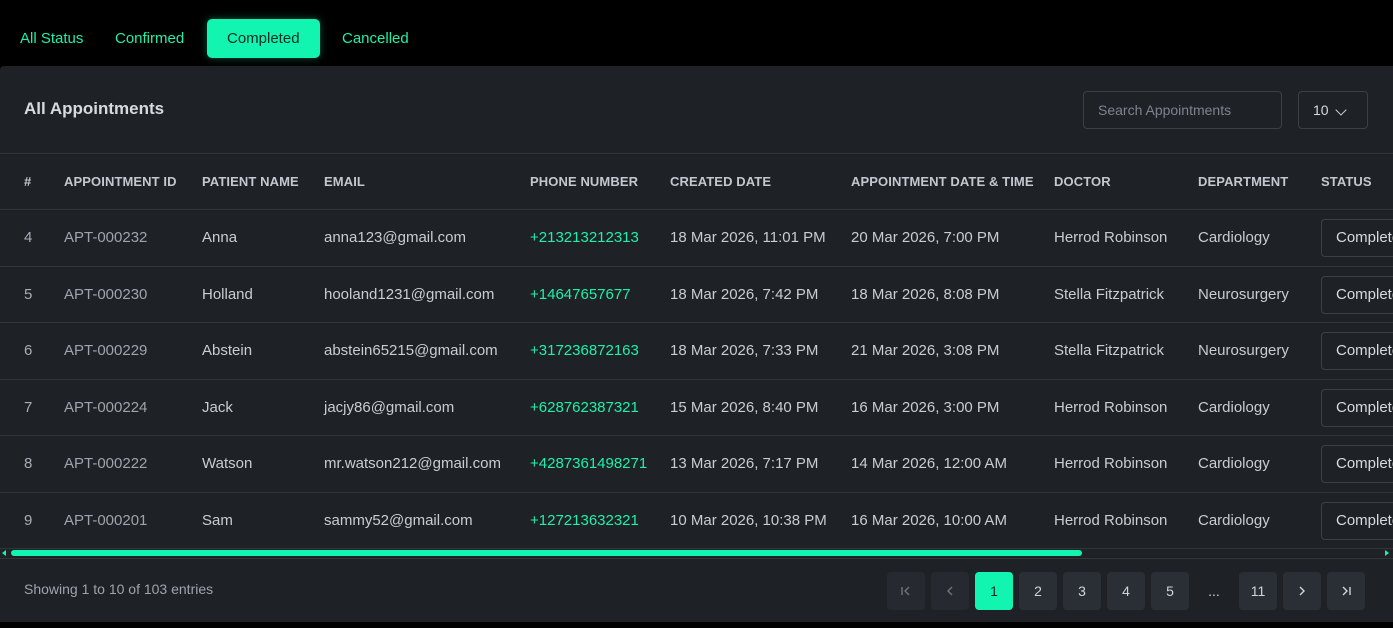 Image resolution: width=1393 pixels, height=628 pixels. What do you see at coordinates (942, 181) in the screenshot?
I see `column-header: APPOINTMENT DATE & TIME` at bounding box center [942, 181].